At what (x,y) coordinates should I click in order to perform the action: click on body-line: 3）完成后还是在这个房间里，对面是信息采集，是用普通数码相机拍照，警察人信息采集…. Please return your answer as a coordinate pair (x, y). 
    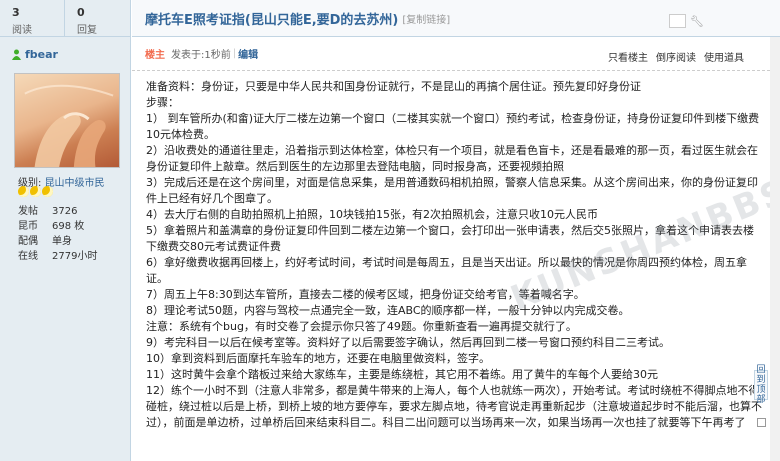
    Looking at the image, I should click on (452, 190).